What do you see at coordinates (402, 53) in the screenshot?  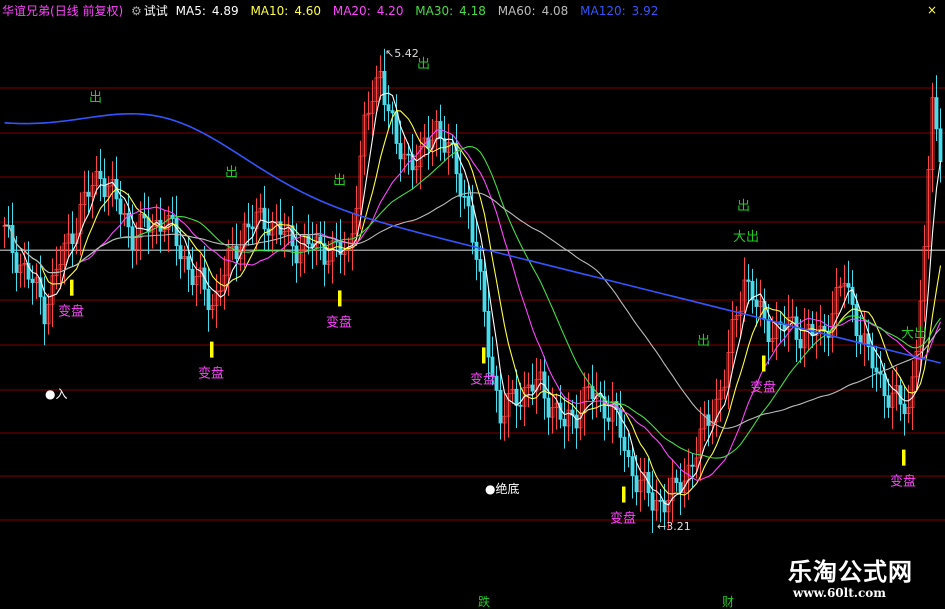 I see `high-price-label: ↖5.42` at bounding box center [402, 53].